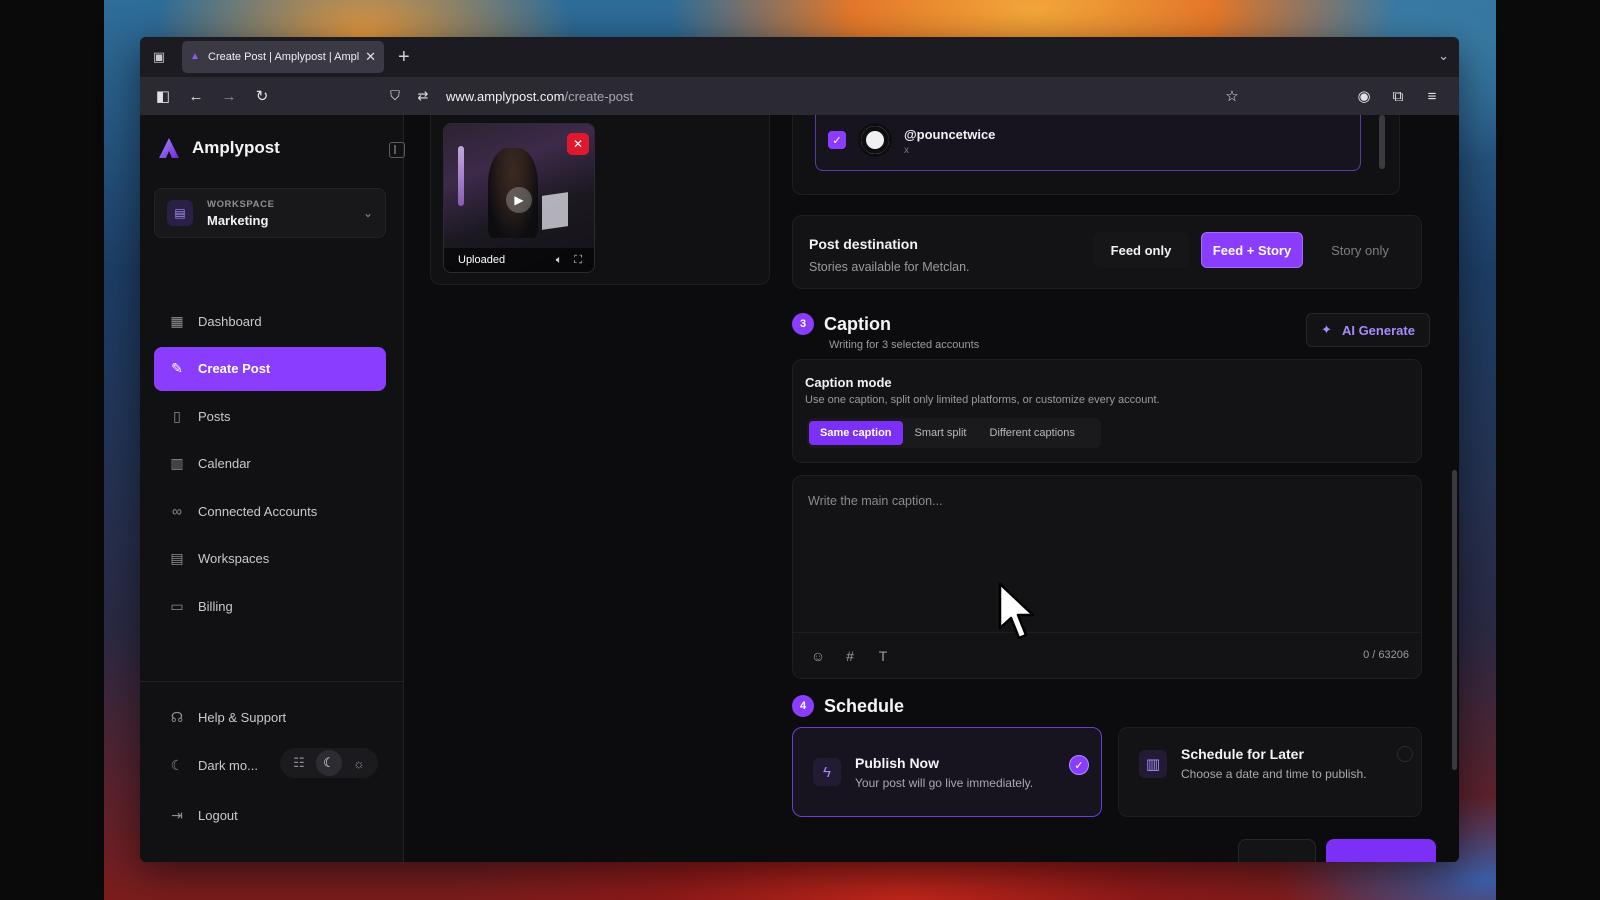  Describe the element at coordinates (397, 150) in the screenshot. I see `collapse-sidebar-icon` at that location.